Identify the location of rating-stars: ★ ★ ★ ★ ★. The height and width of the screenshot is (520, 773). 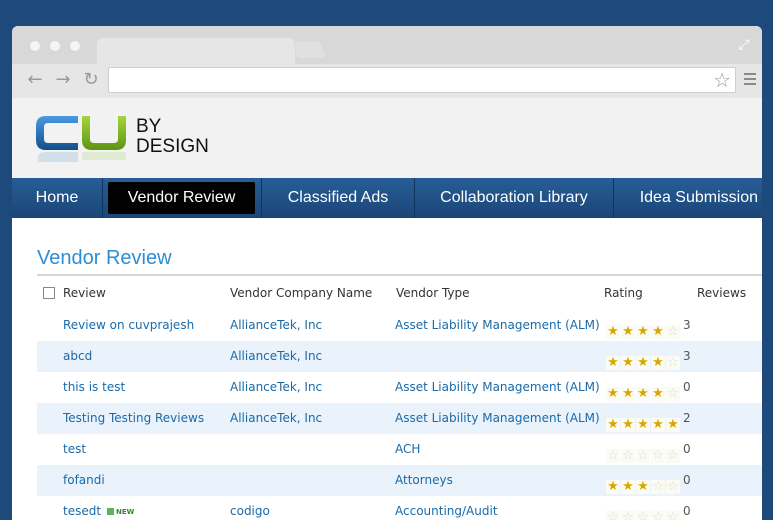
(644, 423).